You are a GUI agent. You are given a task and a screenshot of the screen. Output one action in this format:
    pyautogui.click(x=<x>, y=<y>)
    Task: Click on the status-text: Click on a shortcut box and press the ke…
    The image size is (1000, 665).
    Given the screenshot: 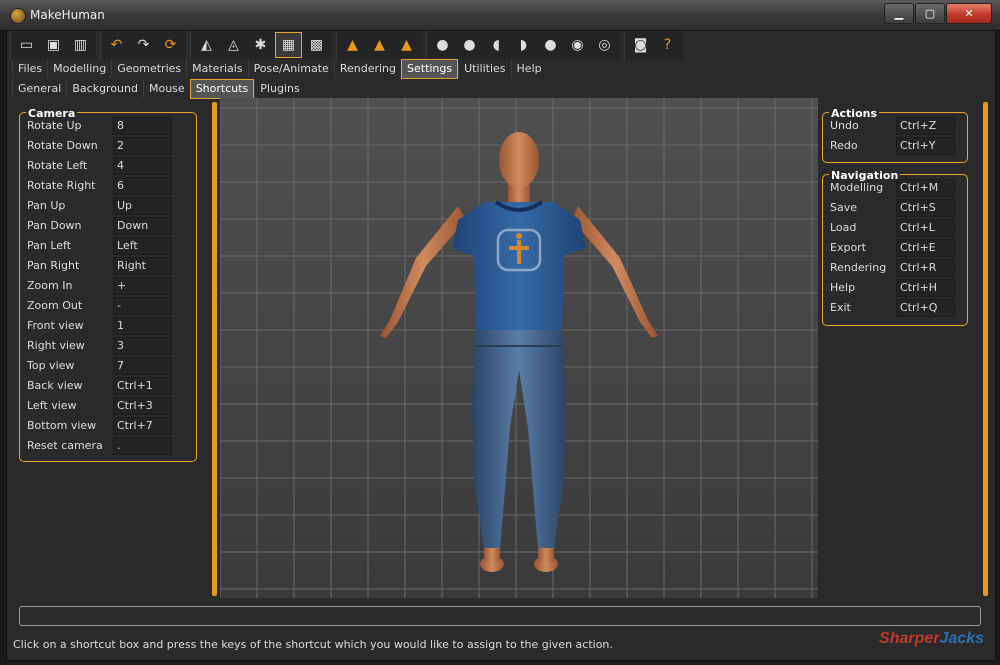 What is the action you would take?
    pyautogui.click(x=313, y=644)
    